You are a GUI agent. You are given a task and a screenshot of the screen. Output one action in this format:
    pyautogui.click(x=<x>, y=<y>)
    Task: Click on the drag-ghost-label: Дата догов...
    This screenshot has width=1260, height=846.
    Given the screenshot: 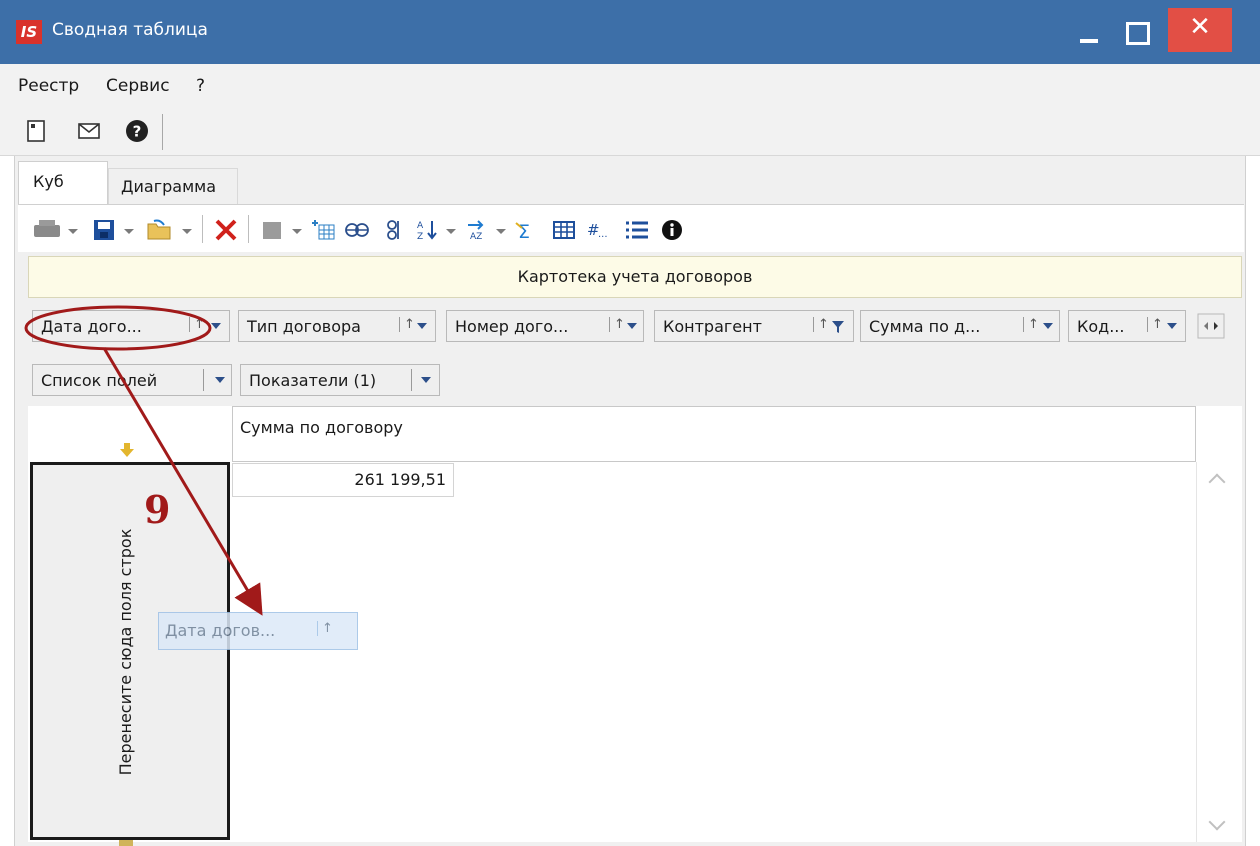 What is the action you would take?
    pyautogui.click(x=220, y=630)
    